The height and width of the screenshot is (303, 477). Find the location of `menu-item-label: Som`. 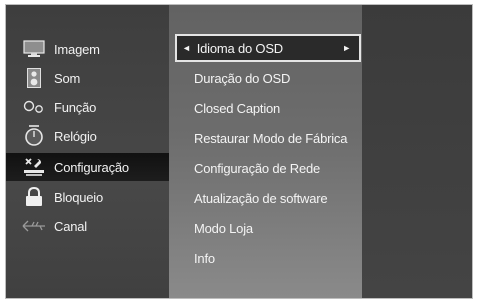

menu-item-label: Som is located at coordinates (67, 78).